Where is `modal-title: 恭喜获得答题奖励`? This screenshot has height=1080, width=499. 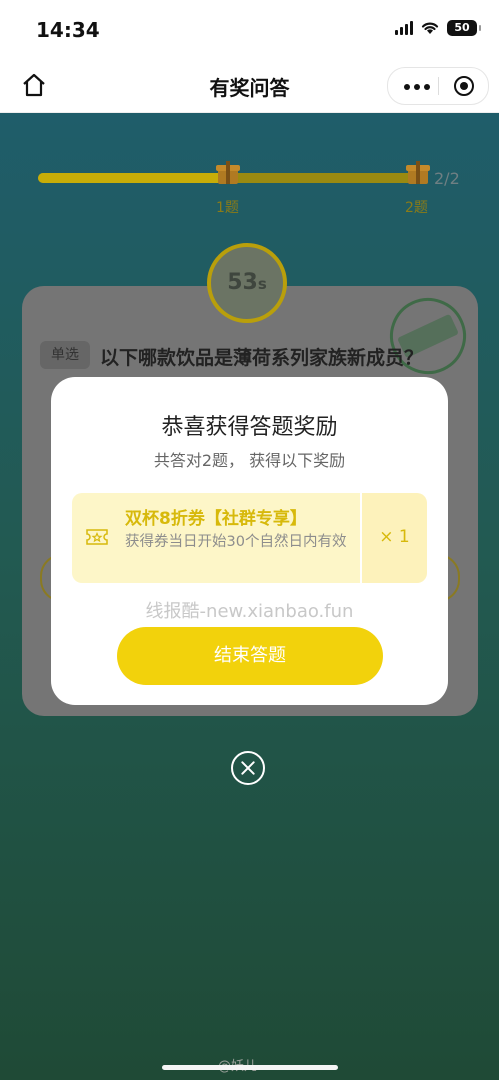 modal-title: 恭喜获得答题奖励 is located at coordinates (249, 427).